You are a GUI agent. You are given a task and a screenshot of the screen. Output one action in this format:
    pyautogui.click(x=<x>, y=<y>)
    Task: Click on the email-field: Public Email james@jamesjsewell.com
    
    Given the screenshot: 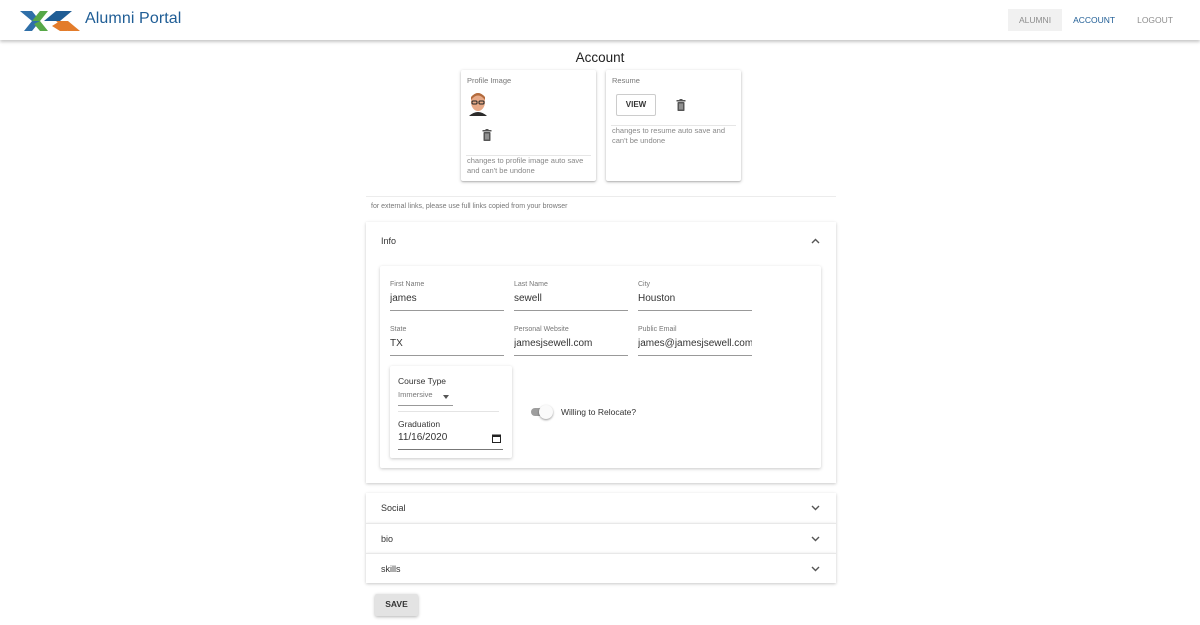 What is the action you would take?
    pyautogui.click(x=695, y=341)
    